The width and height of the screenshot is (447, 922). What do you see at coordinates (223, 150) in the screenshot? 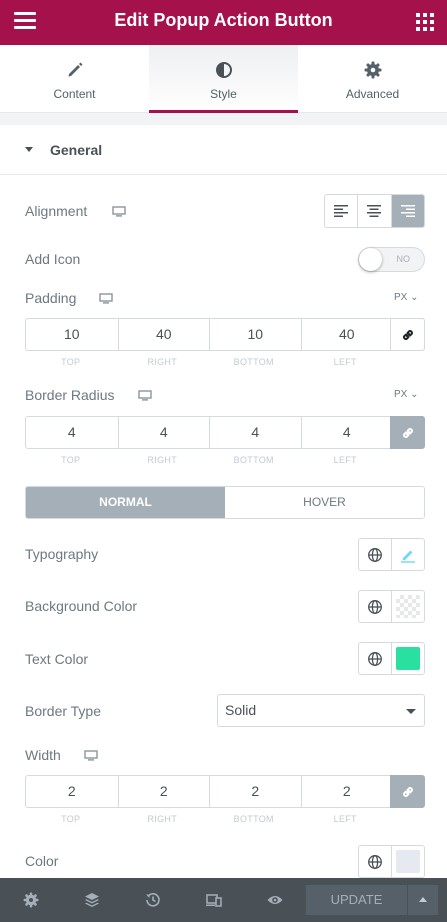
I see `section-general-toggle: General` at bounding box center [223, 150].